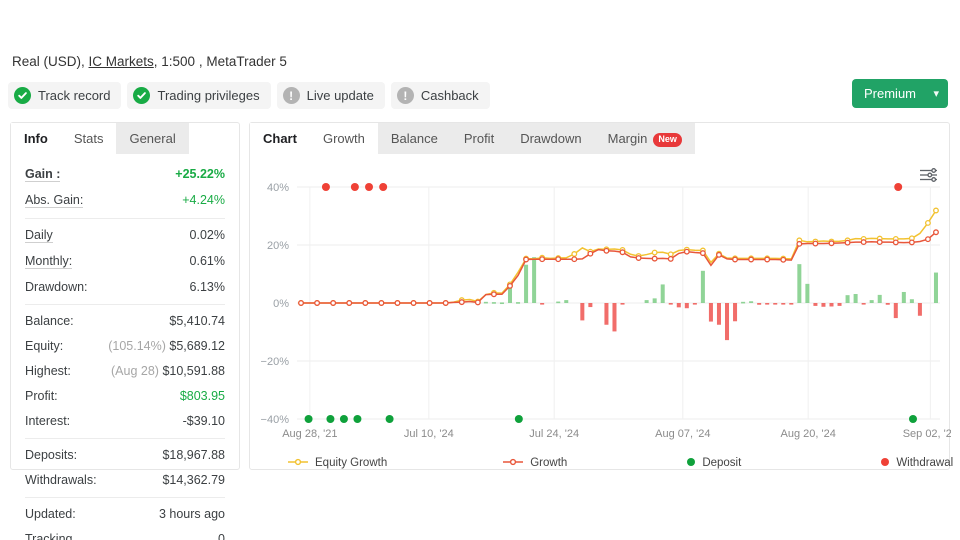  What do you see at coordinates (125, 286) in the screenshot?
I see `info-row: Drawdown: 6.13%` at bounding box center [125, 286].